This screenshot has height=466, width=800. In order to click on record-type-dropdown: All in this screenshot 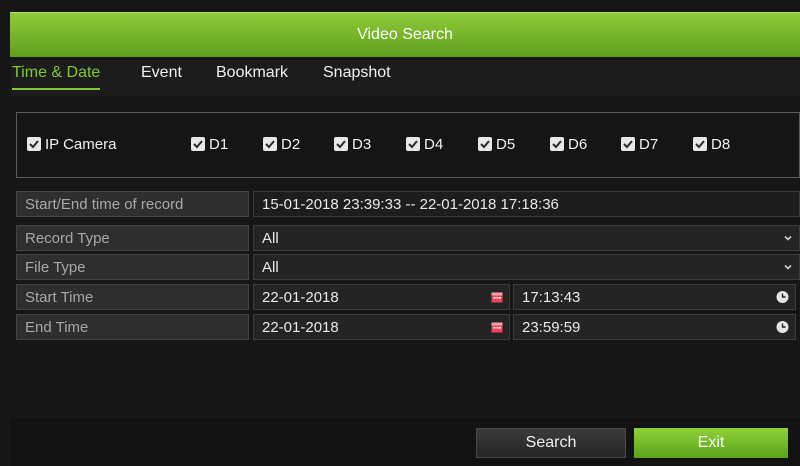, I will do `click(526, 238)`.